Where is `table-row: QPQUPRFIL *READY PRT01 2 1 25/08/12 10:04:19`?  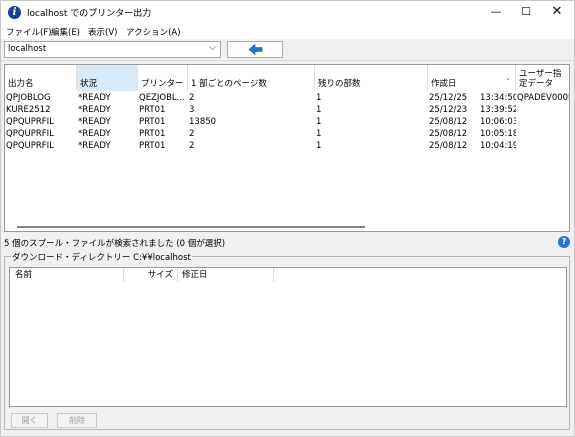
table-row: QPQUPRFIL *READY PRT01 2 1 25/08/12 10:04:19 is located at coordinates (287, 146).